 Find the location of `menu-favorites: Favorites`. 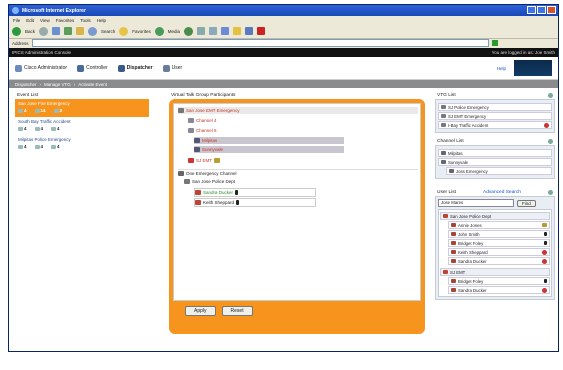

menu-favorites: Favorites is located at coordinates (65, 20).